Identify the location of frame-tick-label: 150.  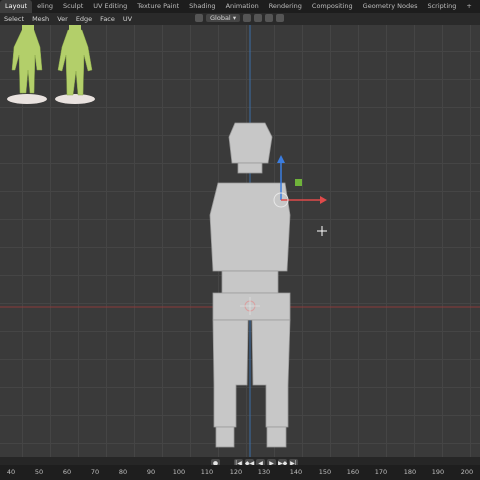
(325, 472).